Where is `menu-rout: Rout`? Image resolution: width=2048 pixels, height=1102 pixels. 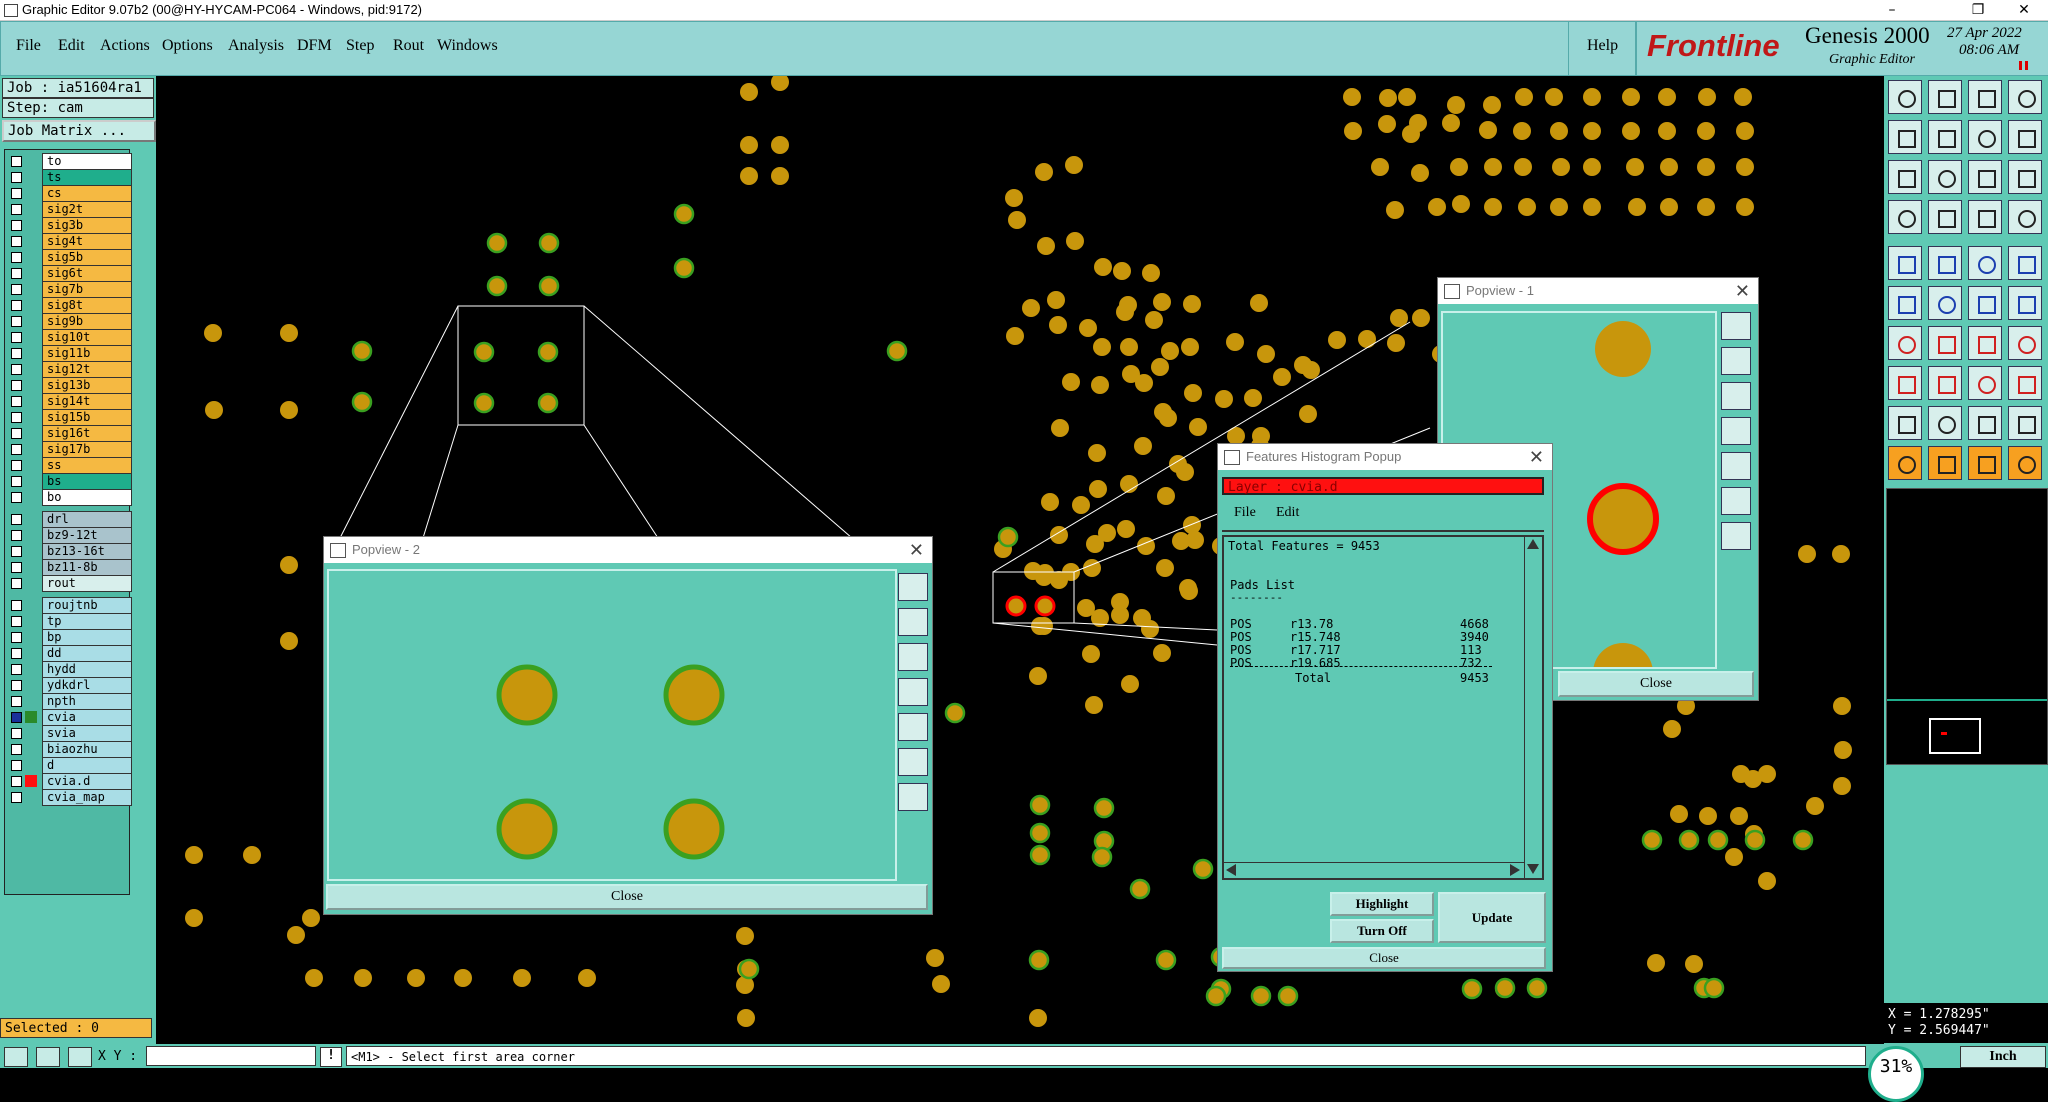
menu-rout: Rout is located at coordinates (408, 46).